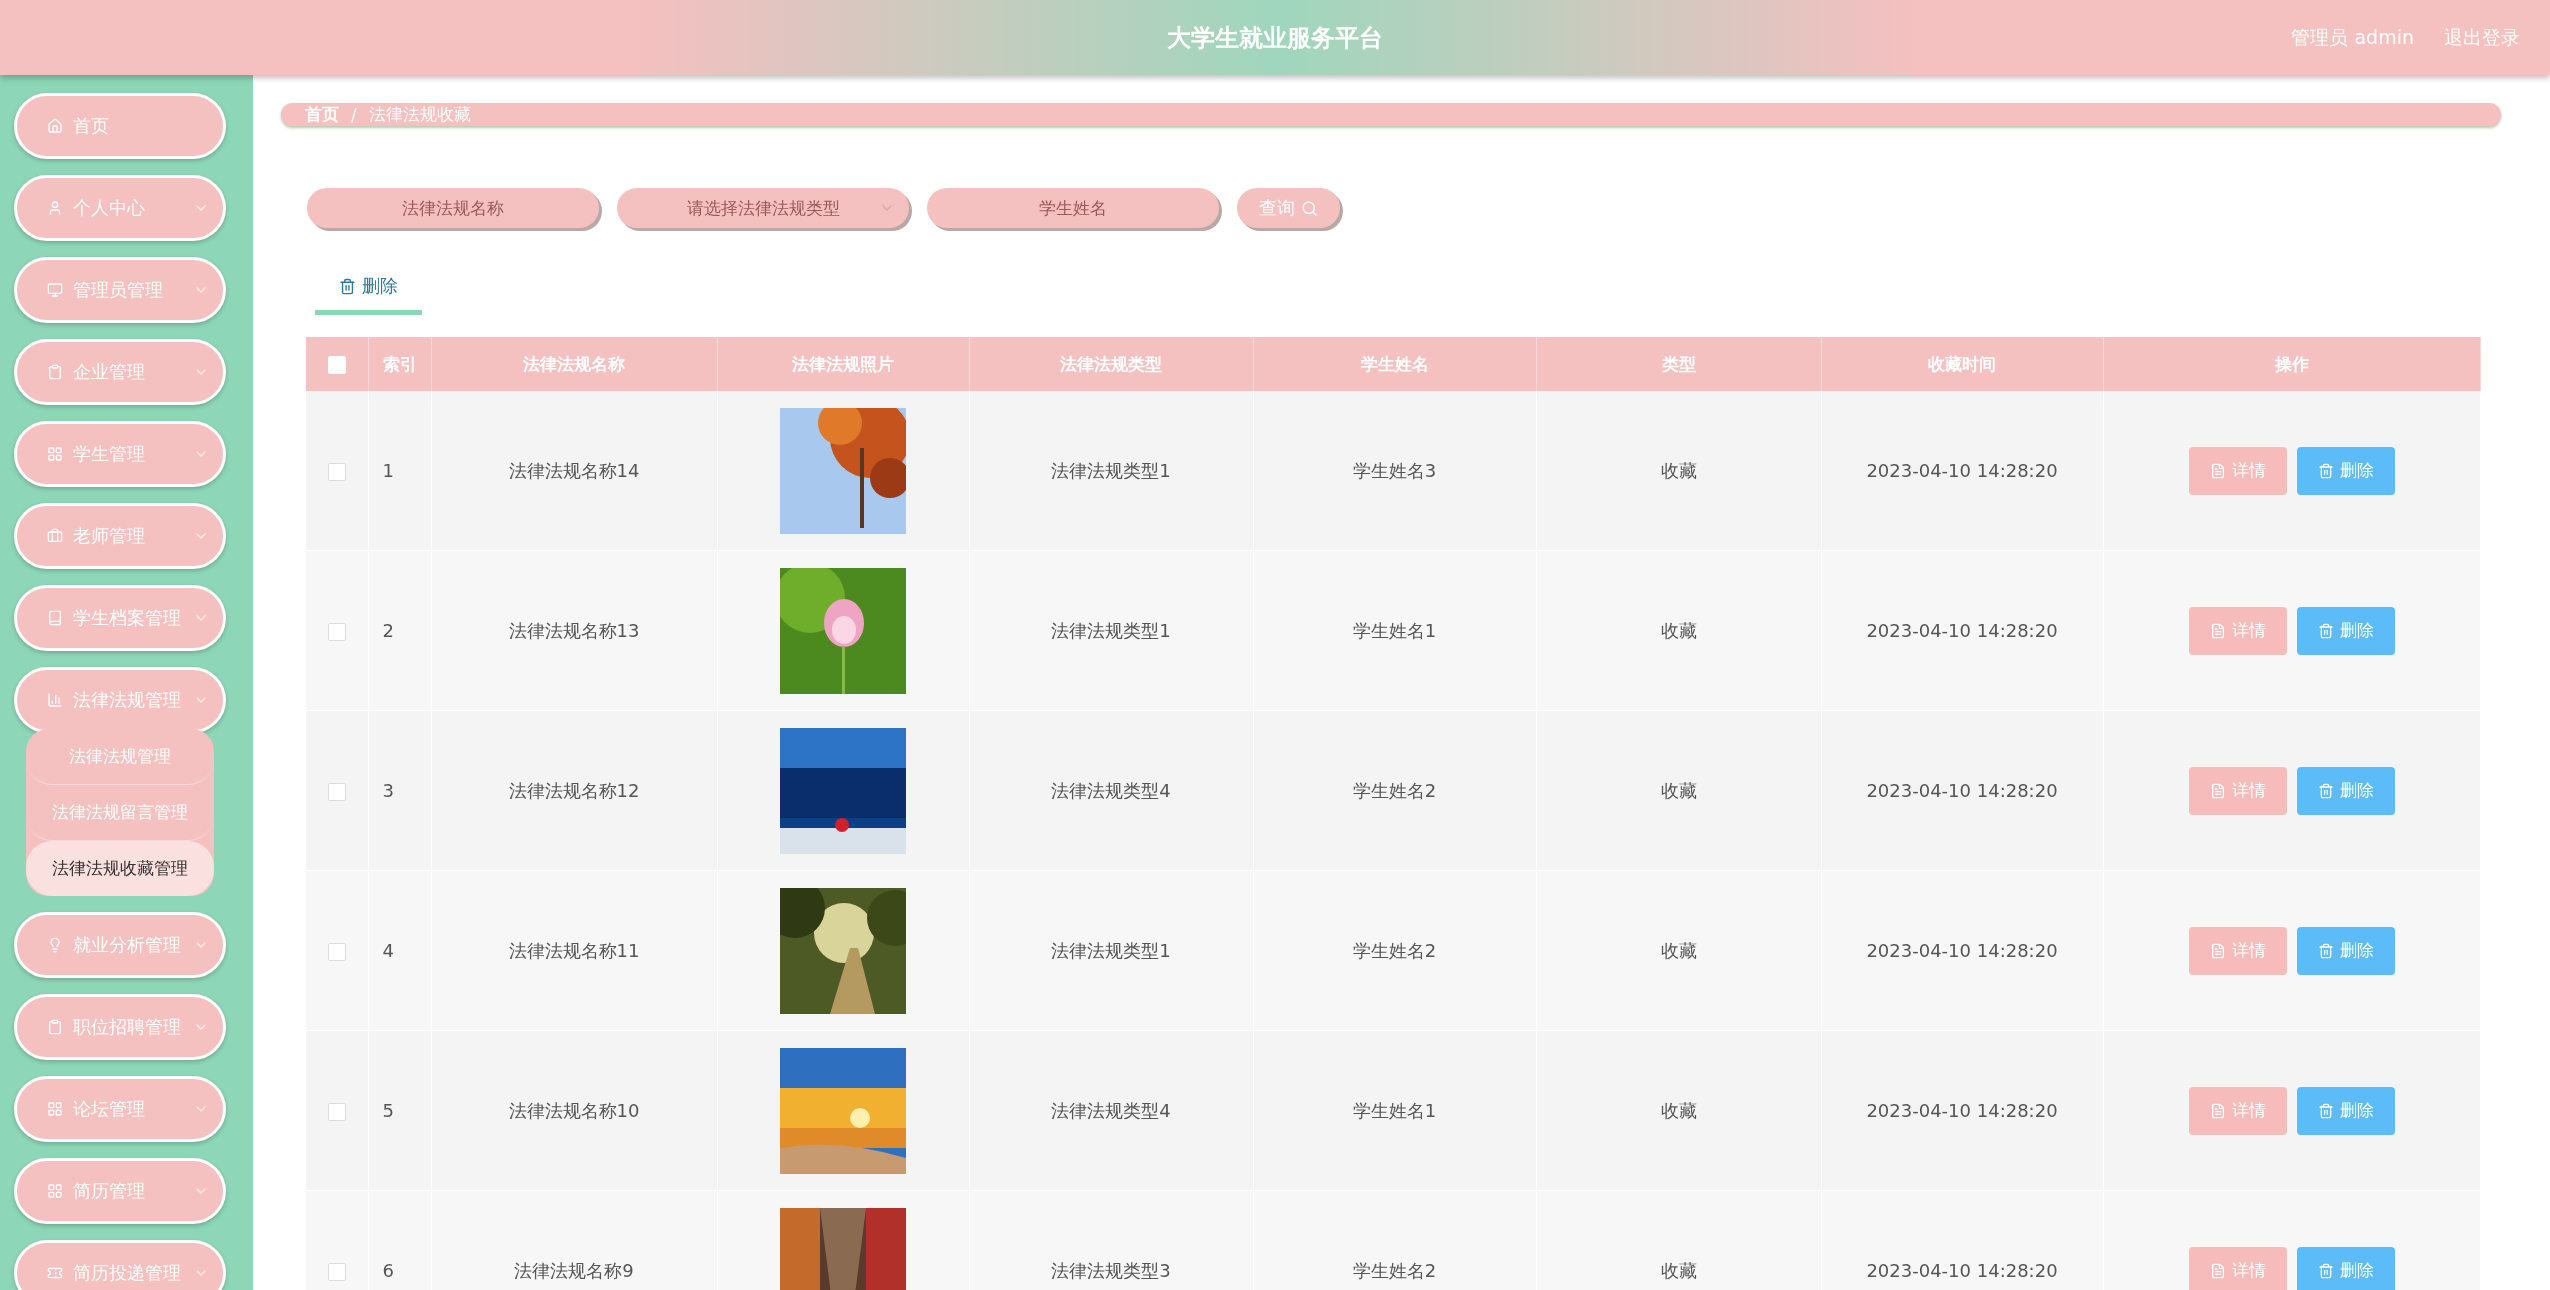  I want to click on table-cell: 法律法规名称11, so click(574, 950).